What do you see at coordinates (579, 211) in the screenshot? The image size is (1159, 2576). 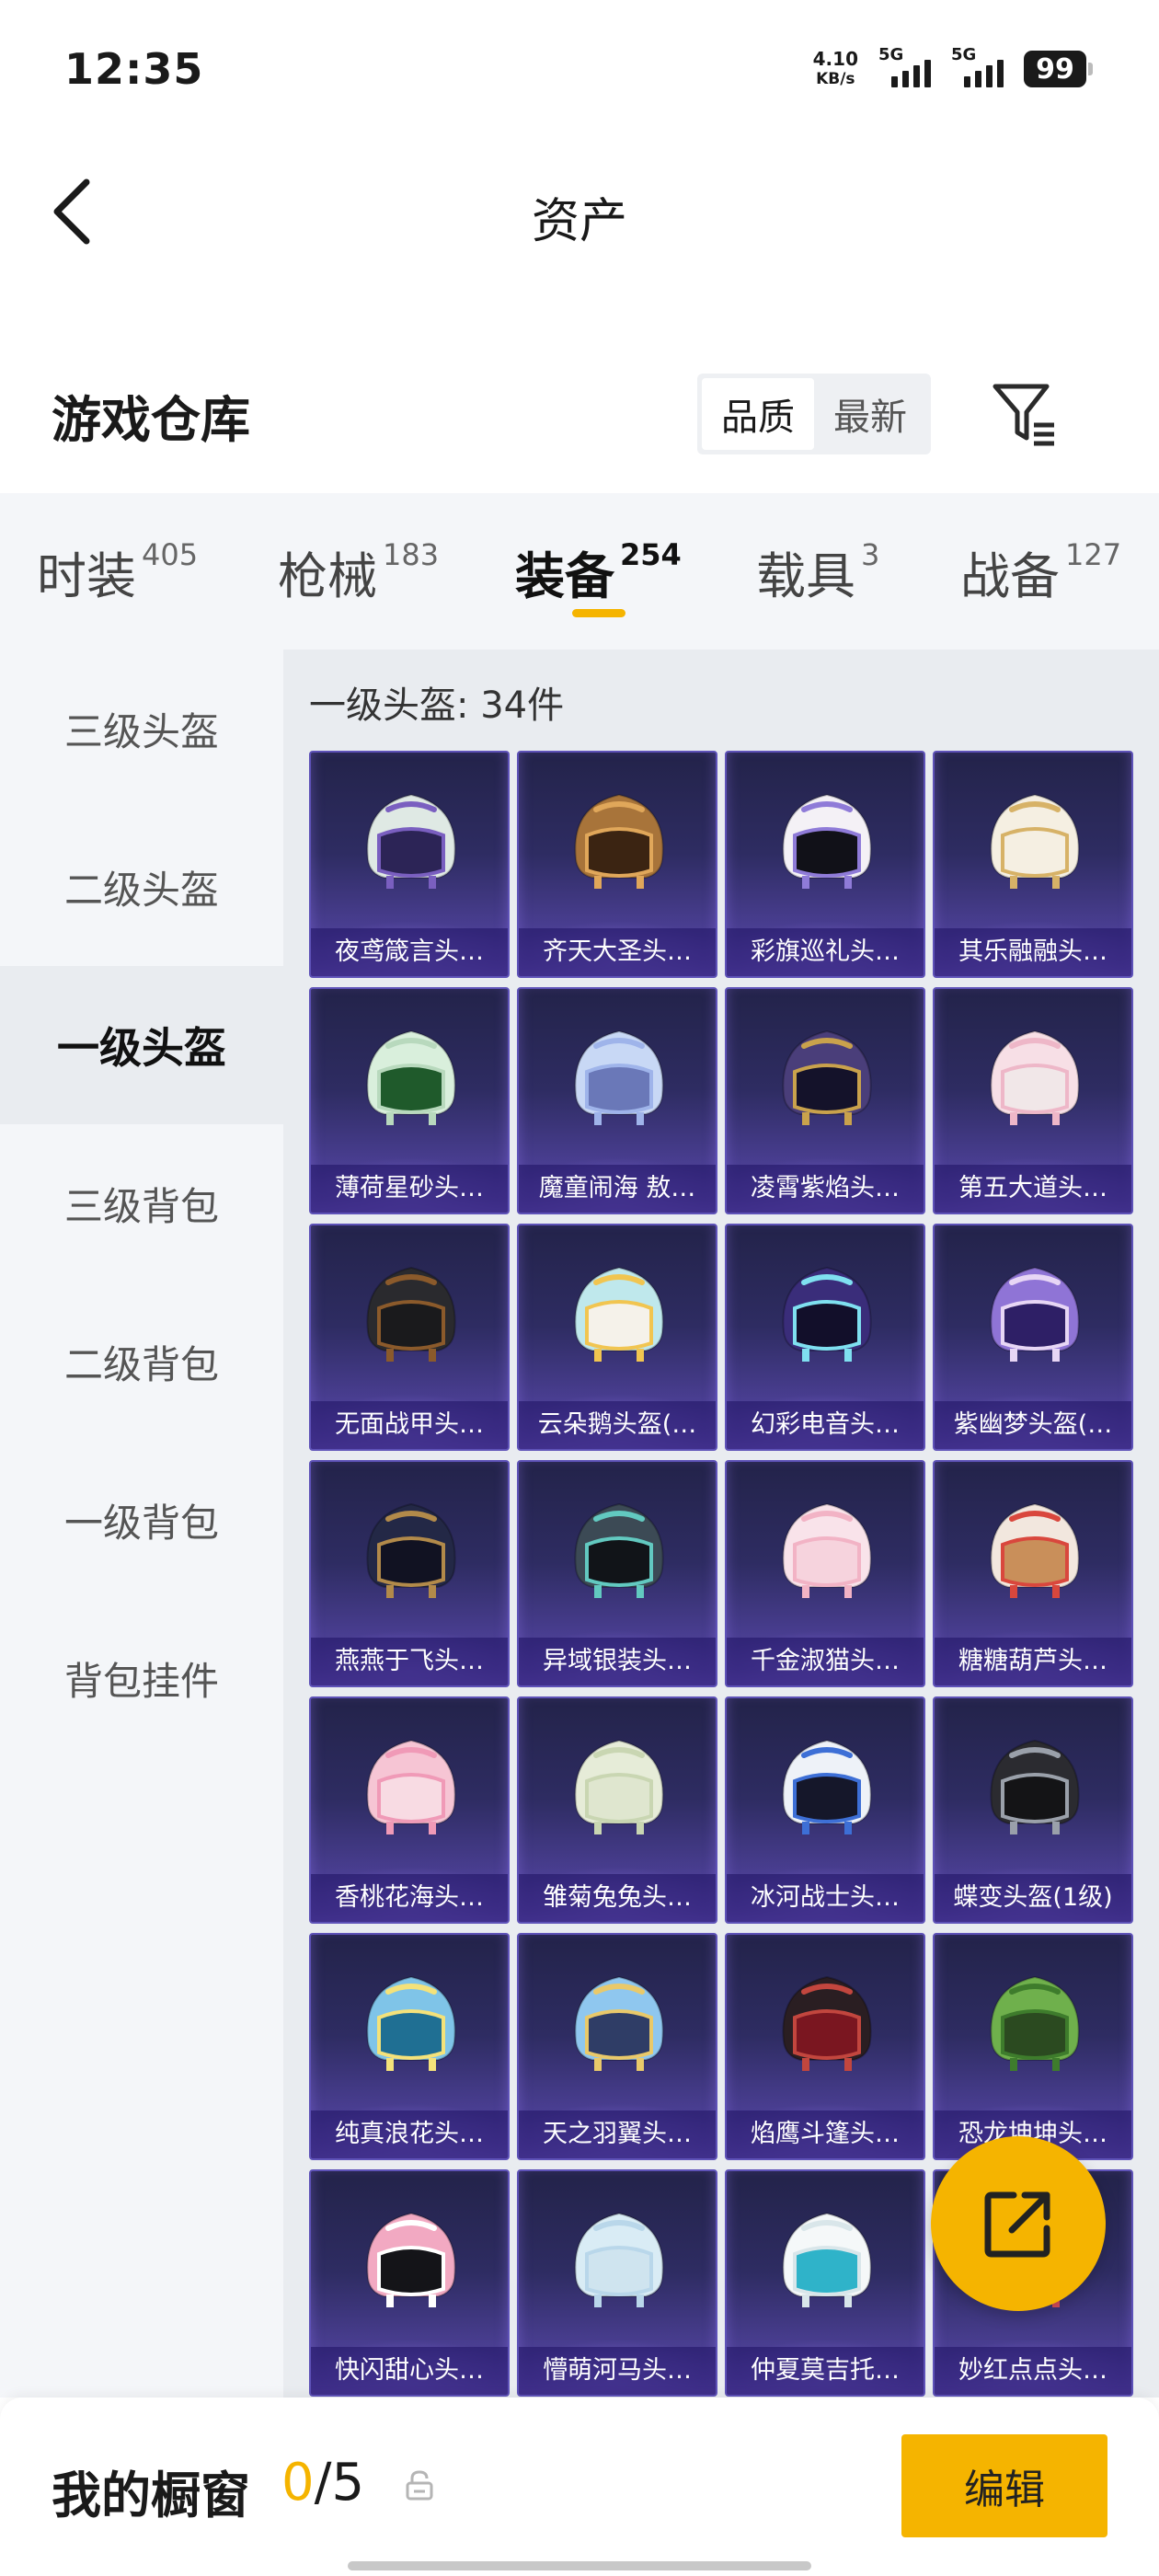 I see `nav-bar: 资产` at bounding box center [579, 211].